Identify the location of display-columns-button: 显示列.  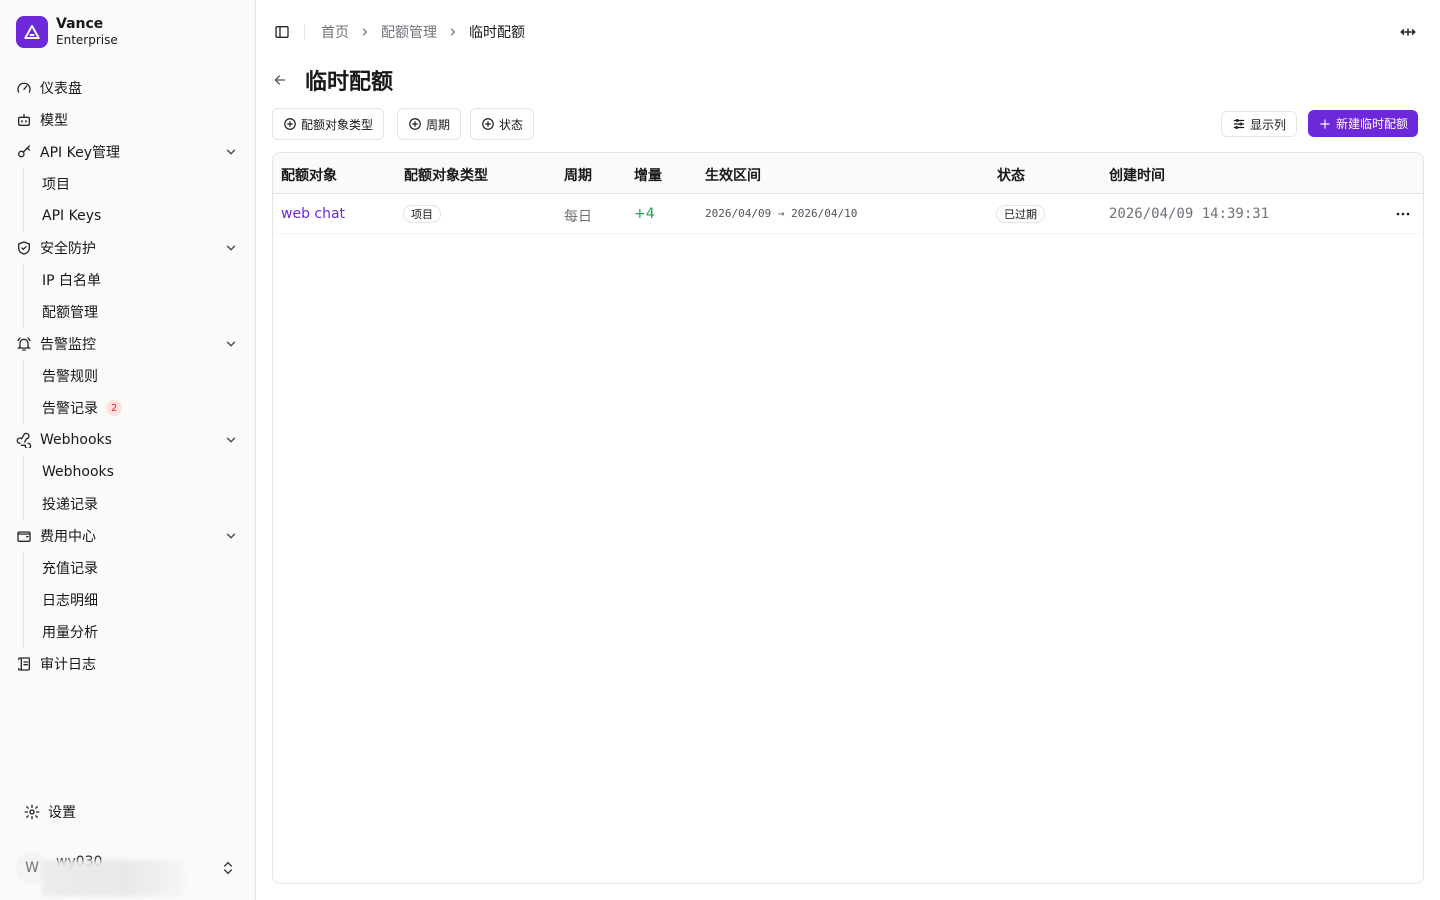
(1259, 124).